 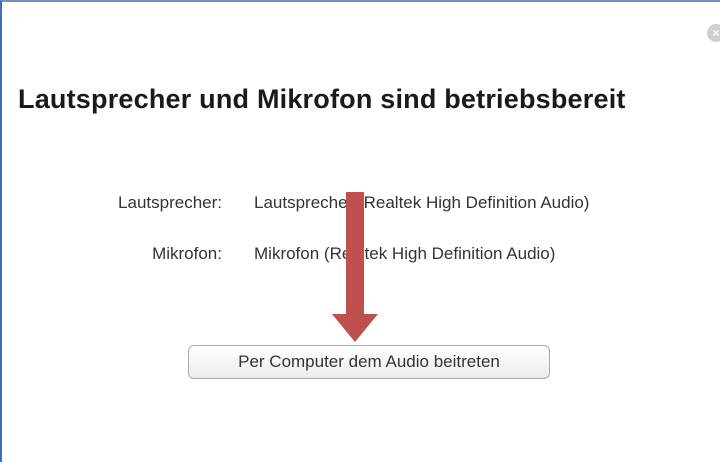 What do you see at coordinates (369, 362) in the screenshot?
I see `join-computer-audio-button: Per Computer dem Audio beitreten` at bounding box center [369, 362].